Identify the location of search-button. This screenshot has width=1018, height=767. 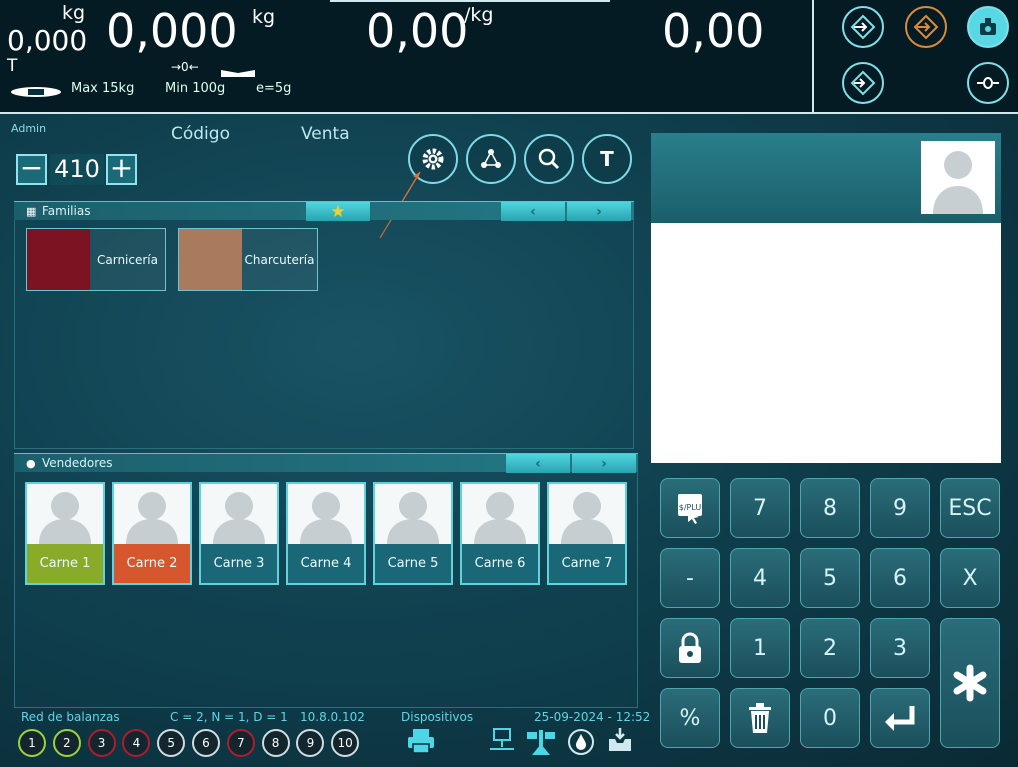
(549, 159).